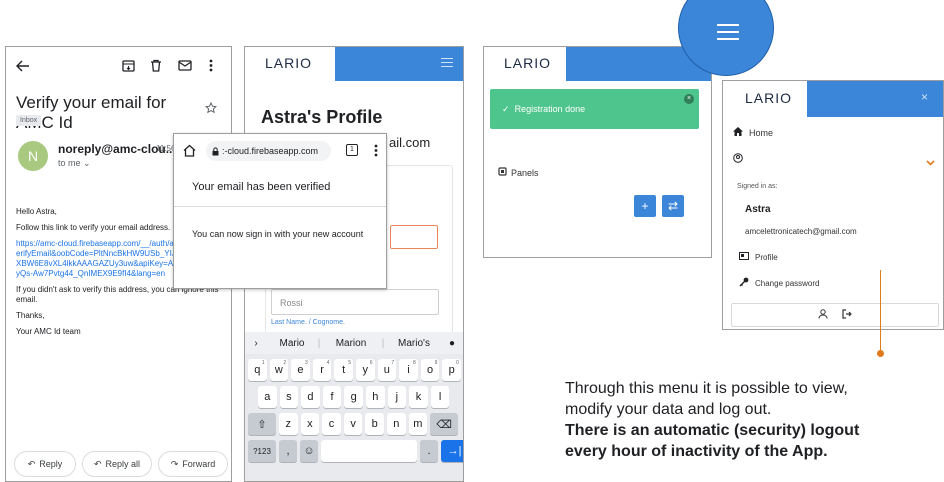 The image size is (944, 482). Describe the element at coordinates (518, 172) in the screenshot. I see `panels-item: Panels` at that location.